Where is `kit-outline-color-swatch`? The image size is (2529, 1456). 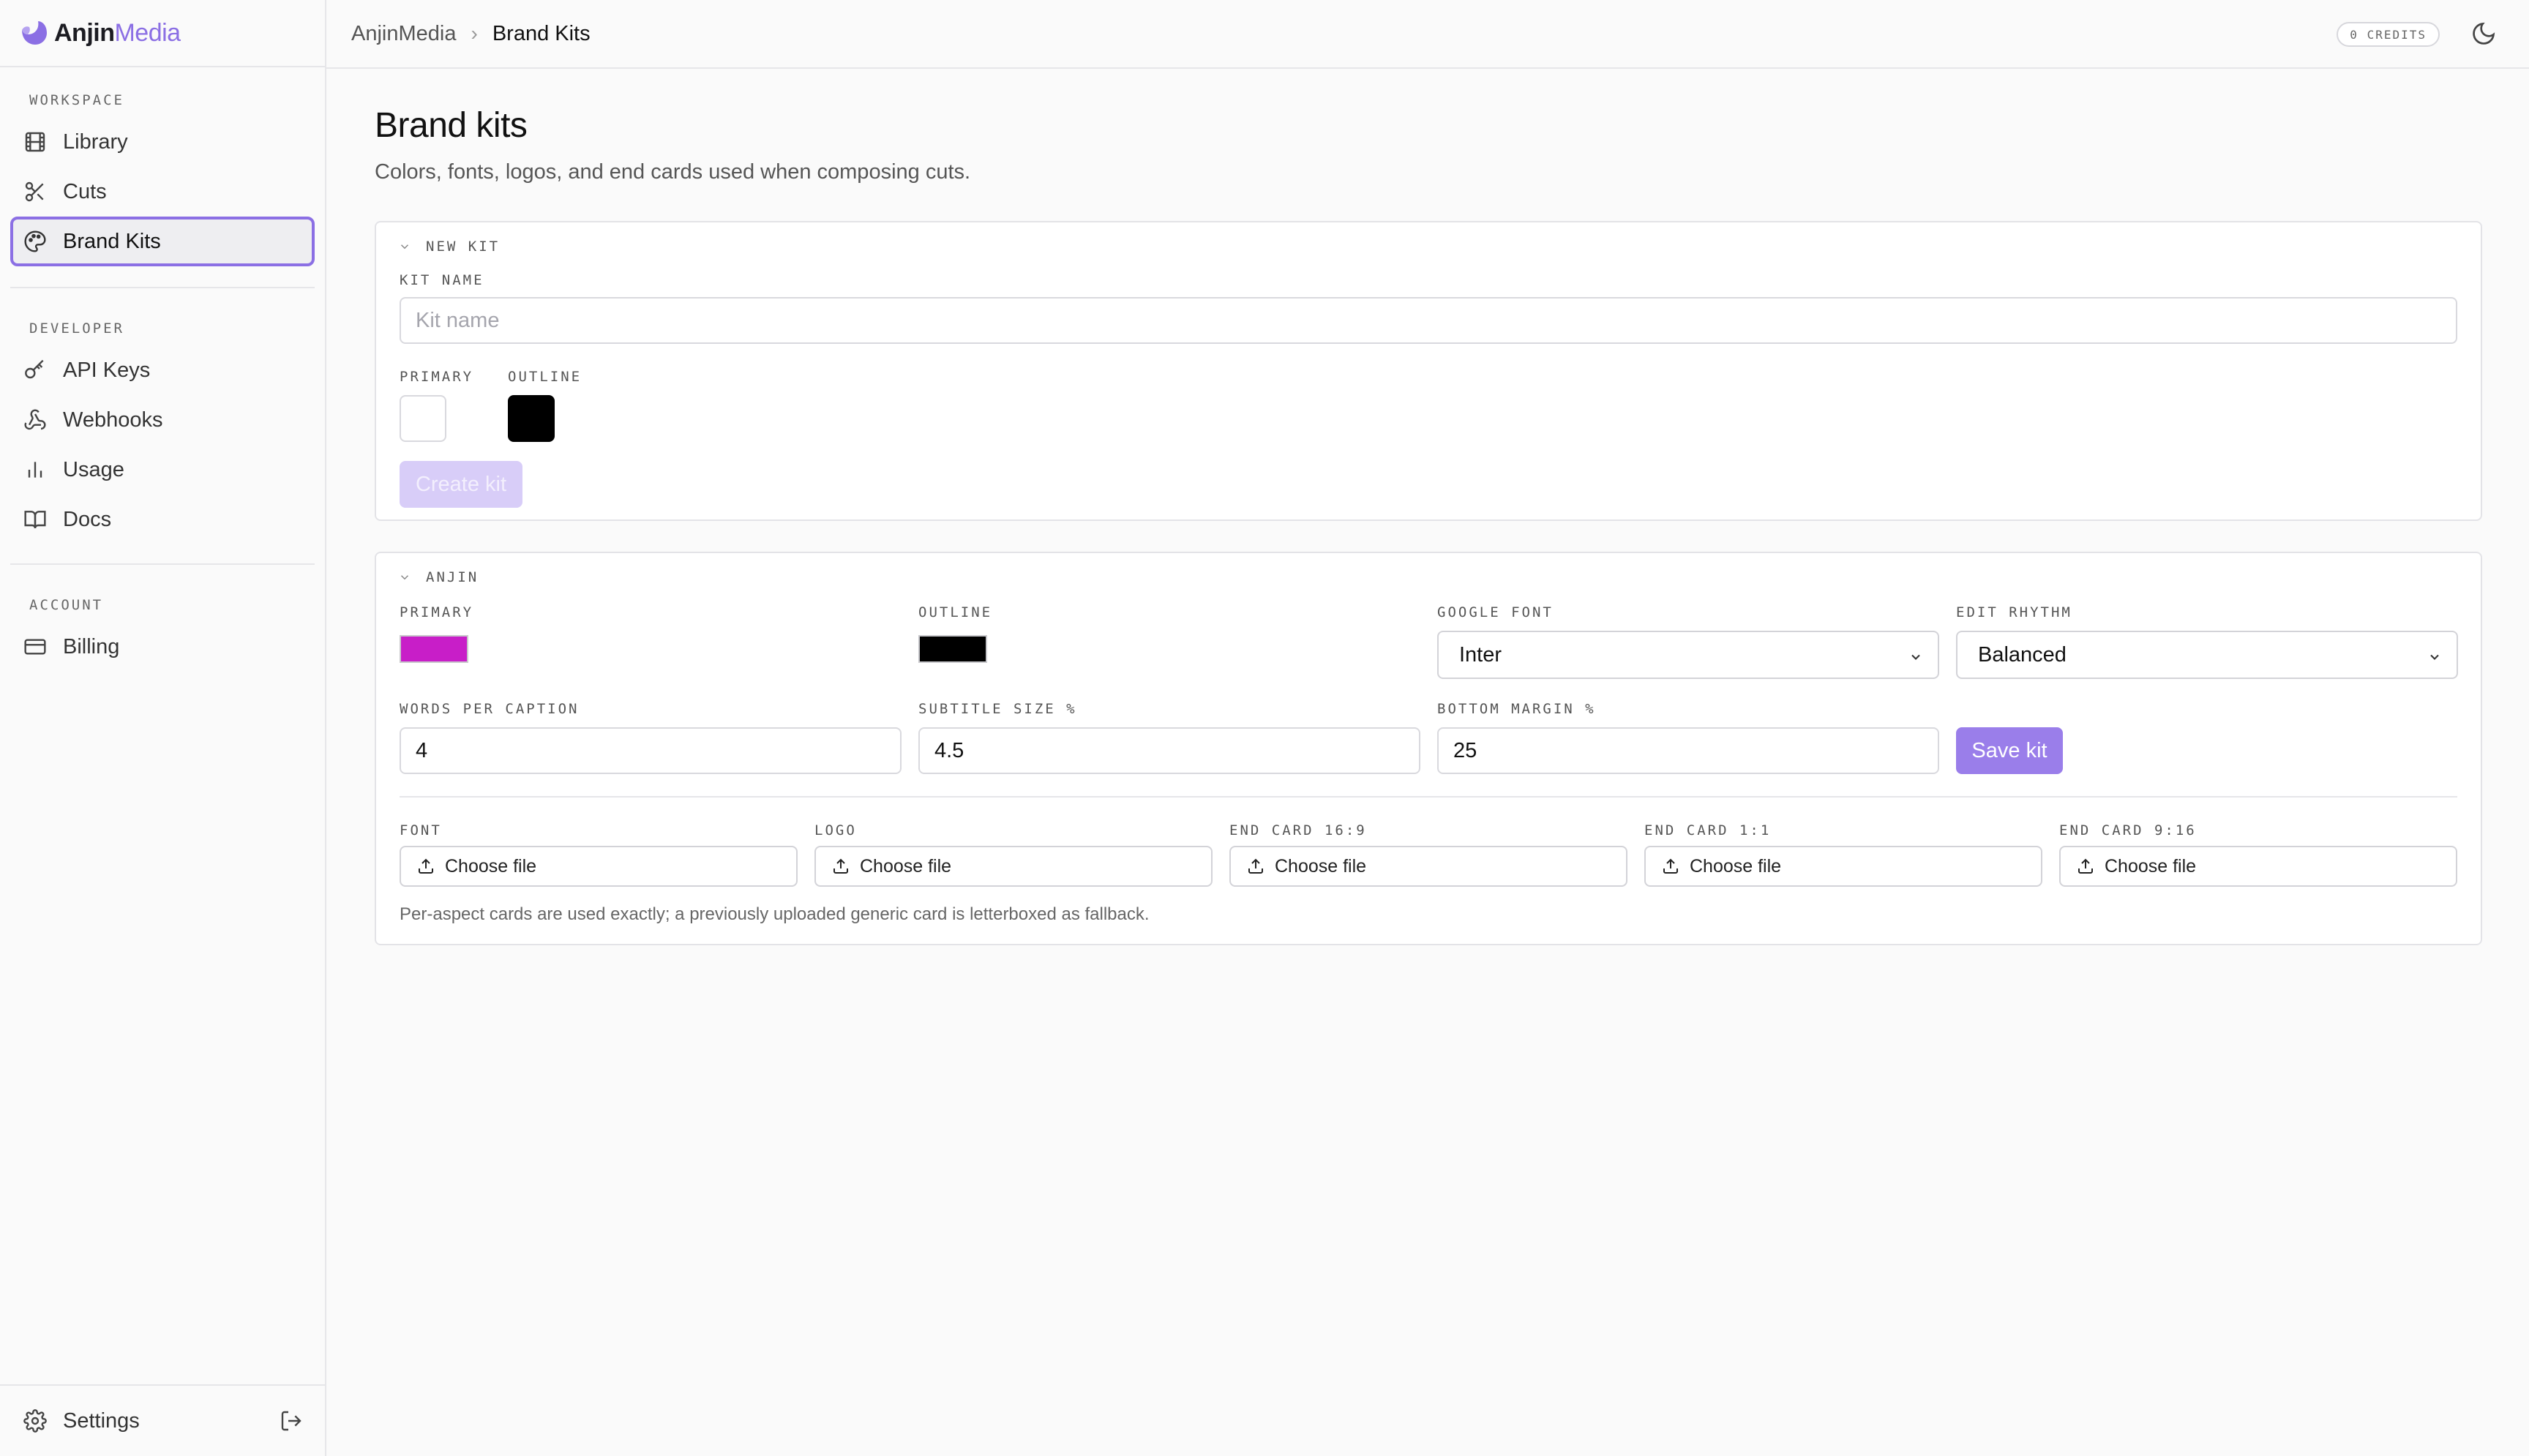
kit-outline-color-swatch is located at coordinates (953, 649).